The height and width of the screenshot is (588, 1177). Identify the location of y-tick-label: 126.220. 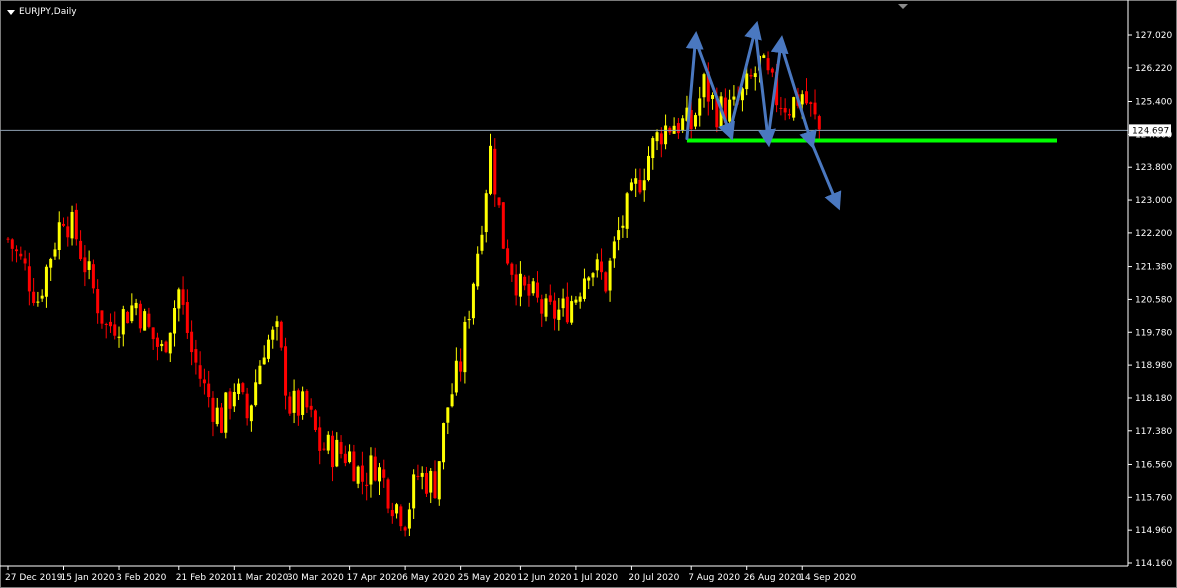
(1153, 69).